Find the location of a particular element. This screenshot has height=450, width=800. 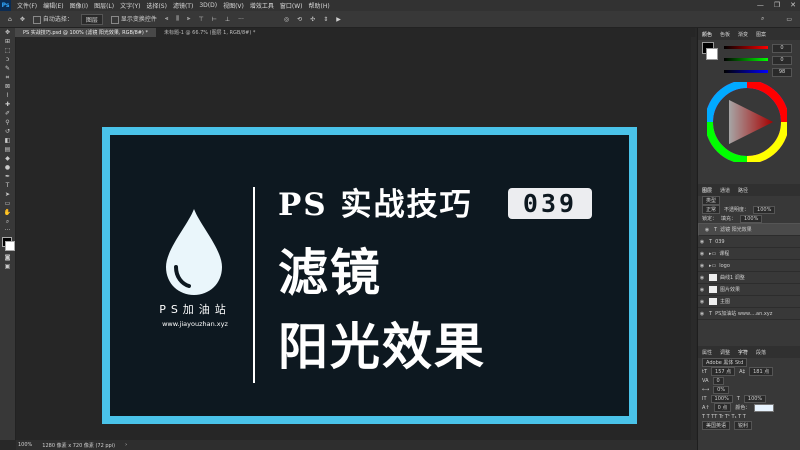

tracking-field: 0 is located at coordinates (718, 380).